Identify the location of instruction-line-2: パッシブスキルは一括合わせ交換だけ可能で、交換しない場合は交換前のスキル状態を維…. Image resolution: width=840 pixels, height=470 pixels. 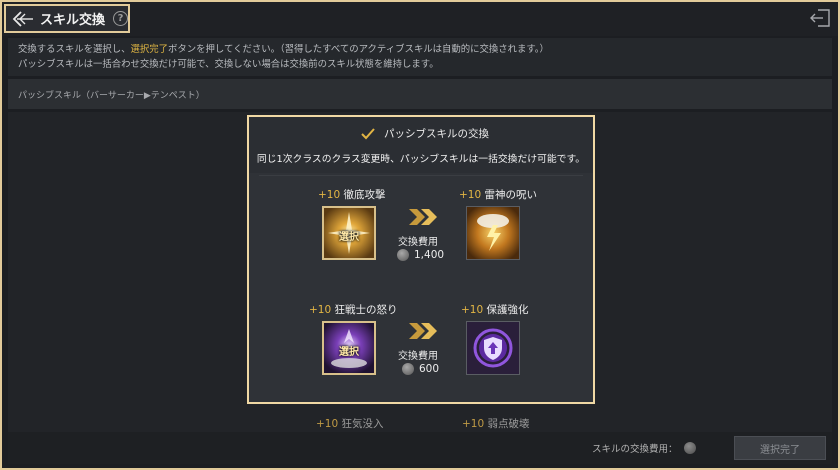
(228, 64).